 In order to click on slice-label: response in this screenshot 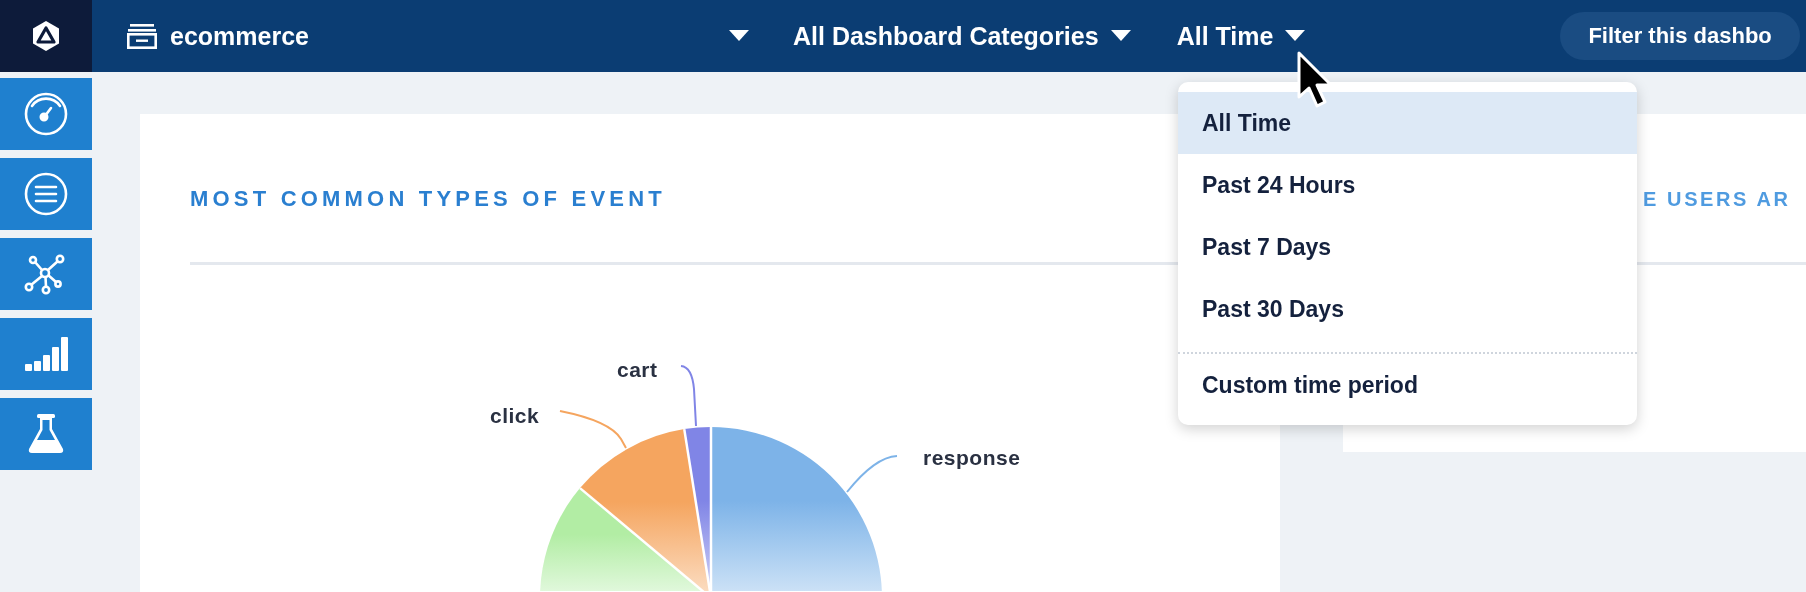, I will do `click(972, 457)`.